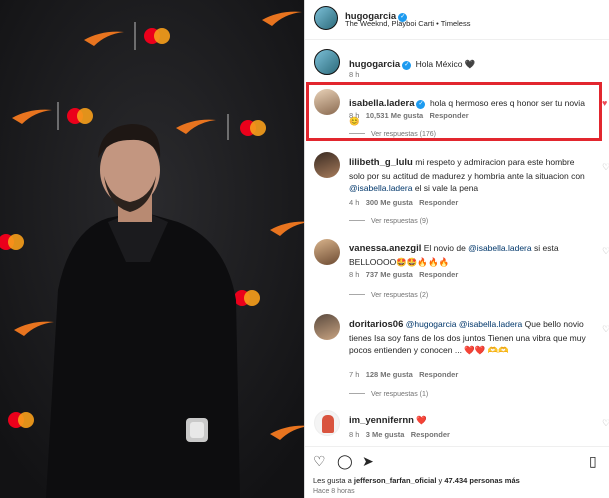  Describe the element at coordinates (400, 221) in the screenshot. I see `view-replies-label: Ver respuestas (9)` at that location.